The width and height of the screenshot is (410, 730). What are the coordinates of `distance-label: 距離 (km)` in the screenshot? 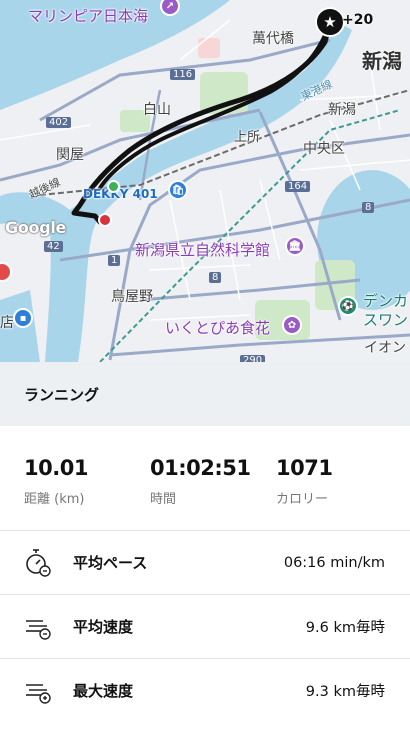 It's located at (54, 499).